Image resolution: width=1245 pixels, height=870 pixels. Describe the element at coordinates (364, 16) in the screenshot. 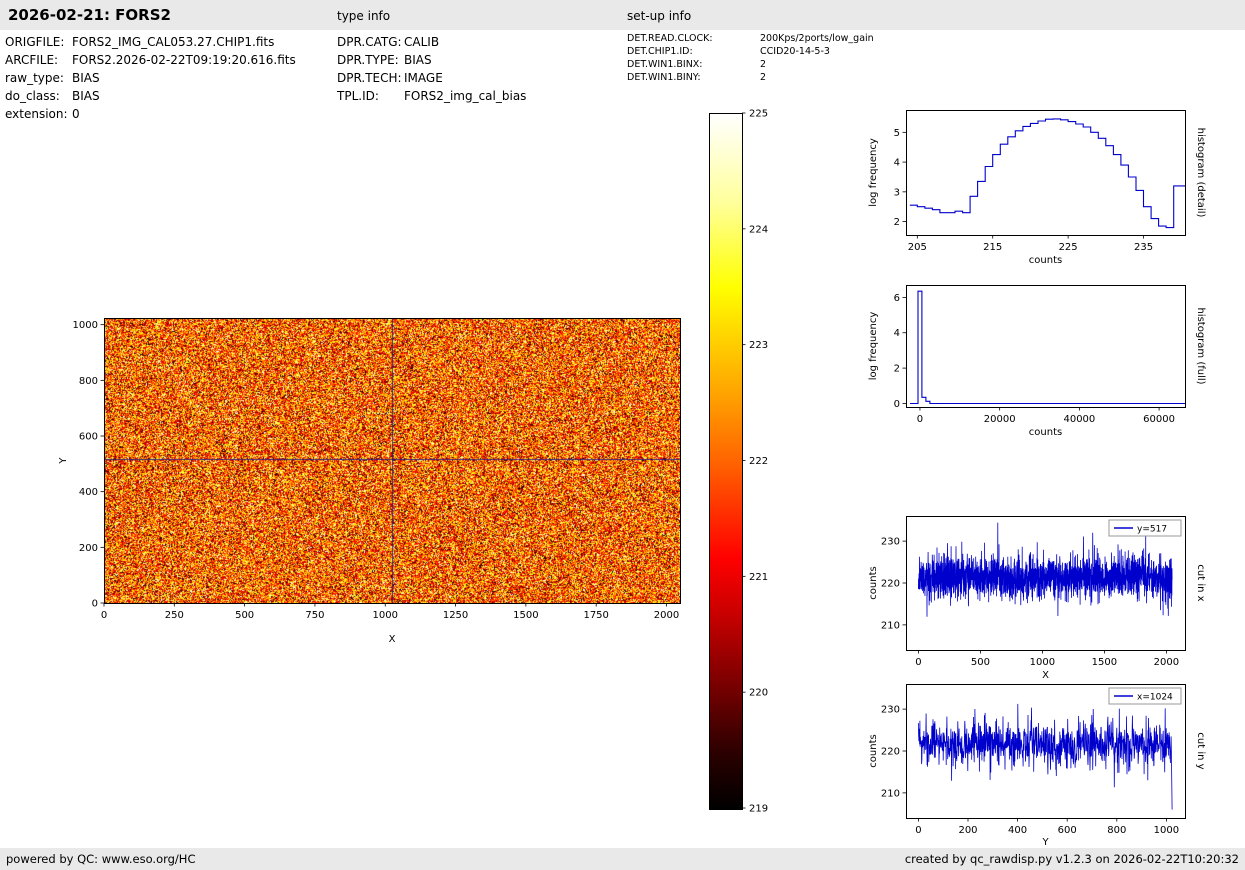

I see `type-info-heading: type info` at that location.